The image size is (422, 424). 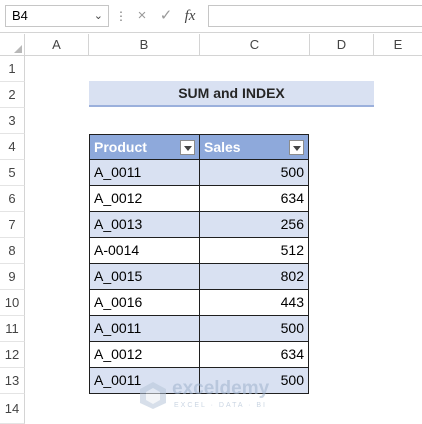 What do you see at coordinates (12, 329) in the screenshot?
I see `row-header: 11` at bounding box center [12, 329].